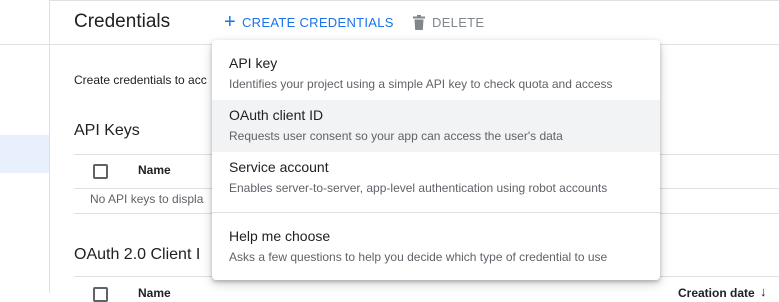 Image resolution: width=779 pixels, height=302 pixels. What do you see at coordinates (230, 22) in the screenshot?
I see `plus-icon: +` at bounding box center [230, 22].